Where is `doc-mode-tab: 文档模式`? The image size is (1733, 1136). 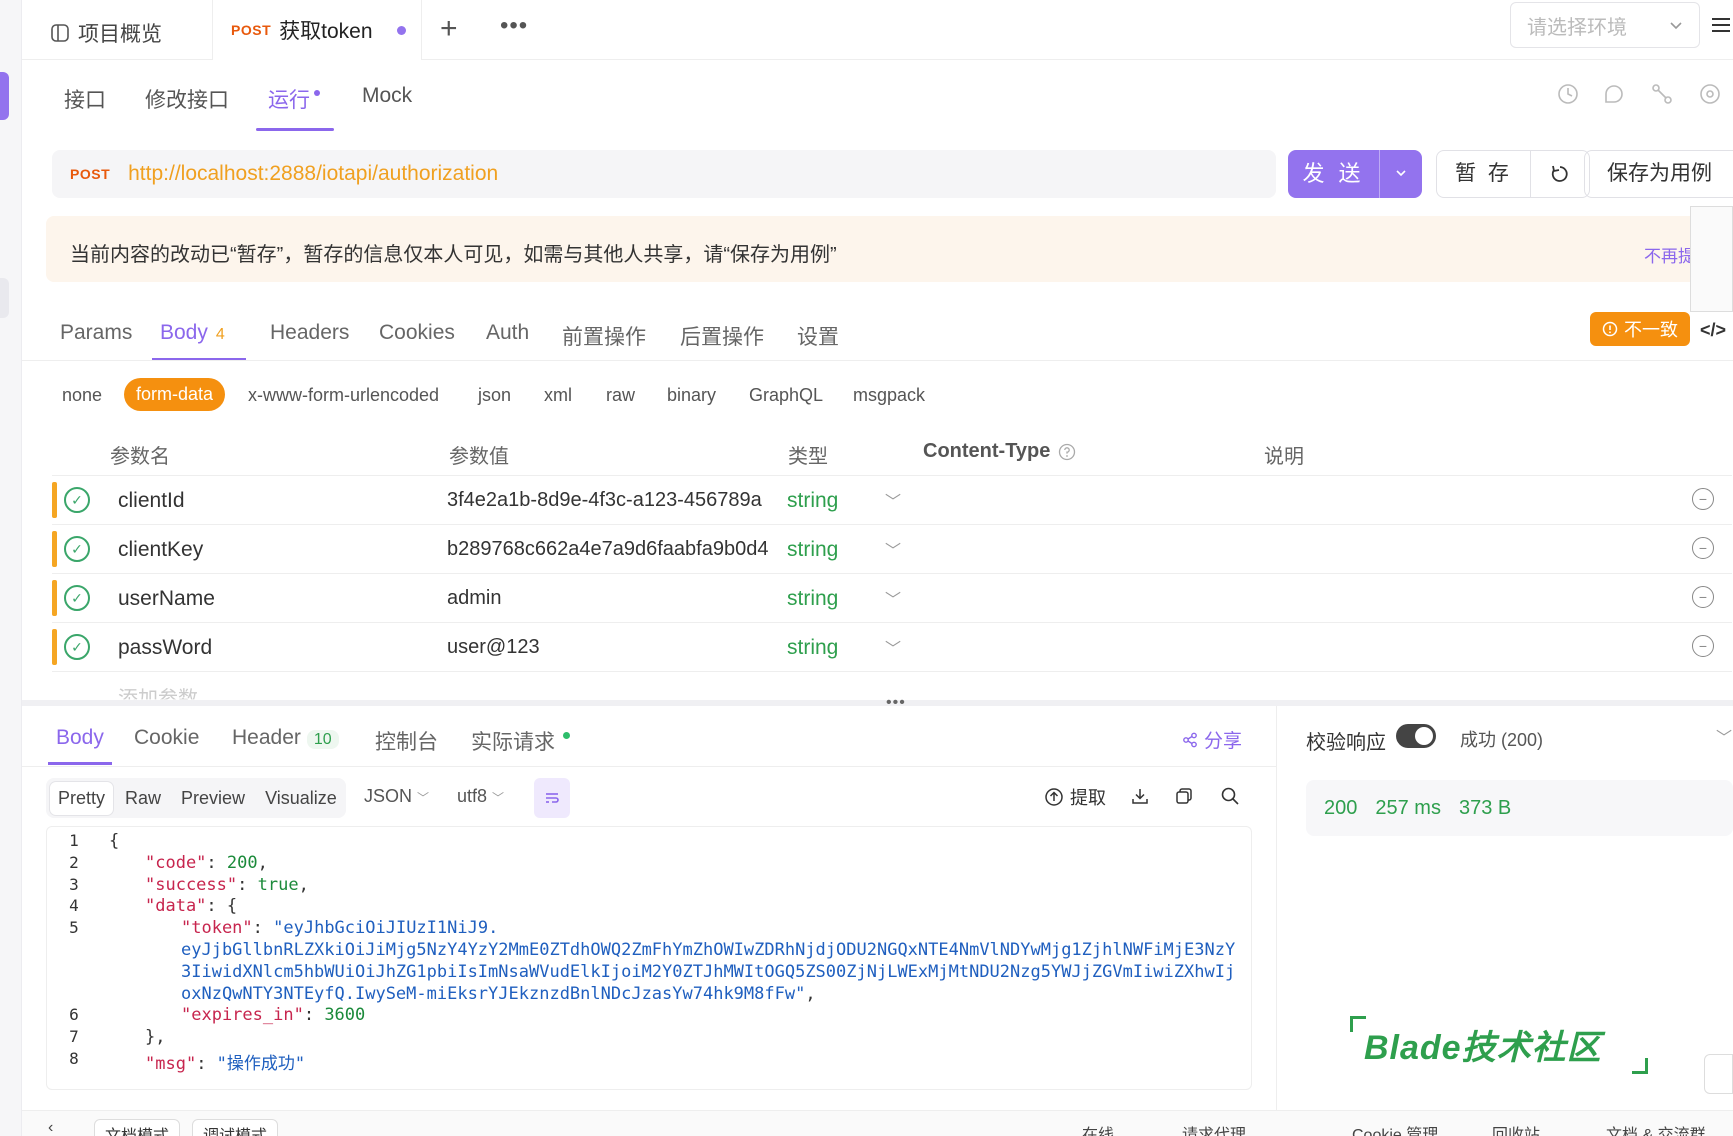 doc-mode-tab: 文档模式 is located at coordinates (137, 1127).